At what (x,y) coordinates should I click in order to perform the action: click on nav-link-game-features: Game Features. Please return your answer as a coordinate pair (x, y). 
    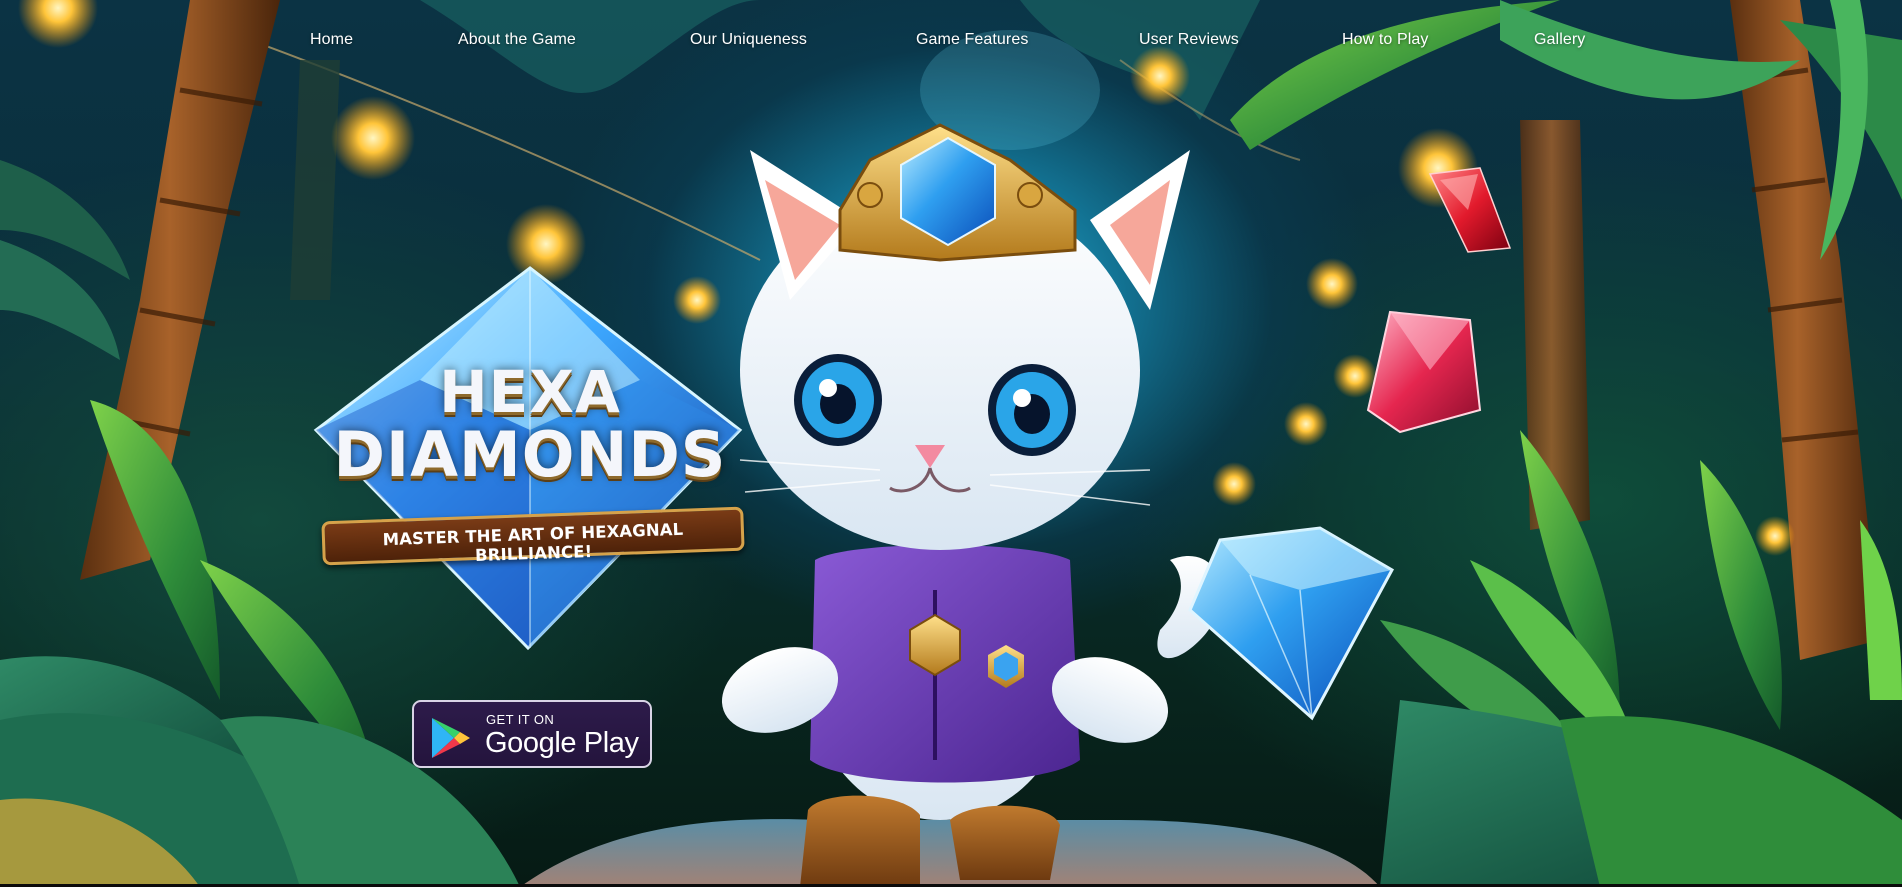
    Looking at the image, I should click on (972, 40).